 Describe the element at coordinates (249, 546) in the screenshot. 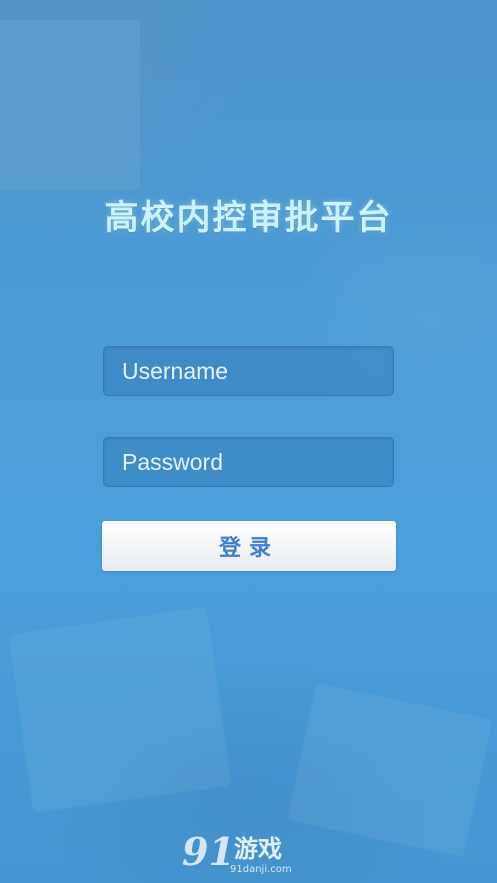

I see `login-button: 登录` at that location.